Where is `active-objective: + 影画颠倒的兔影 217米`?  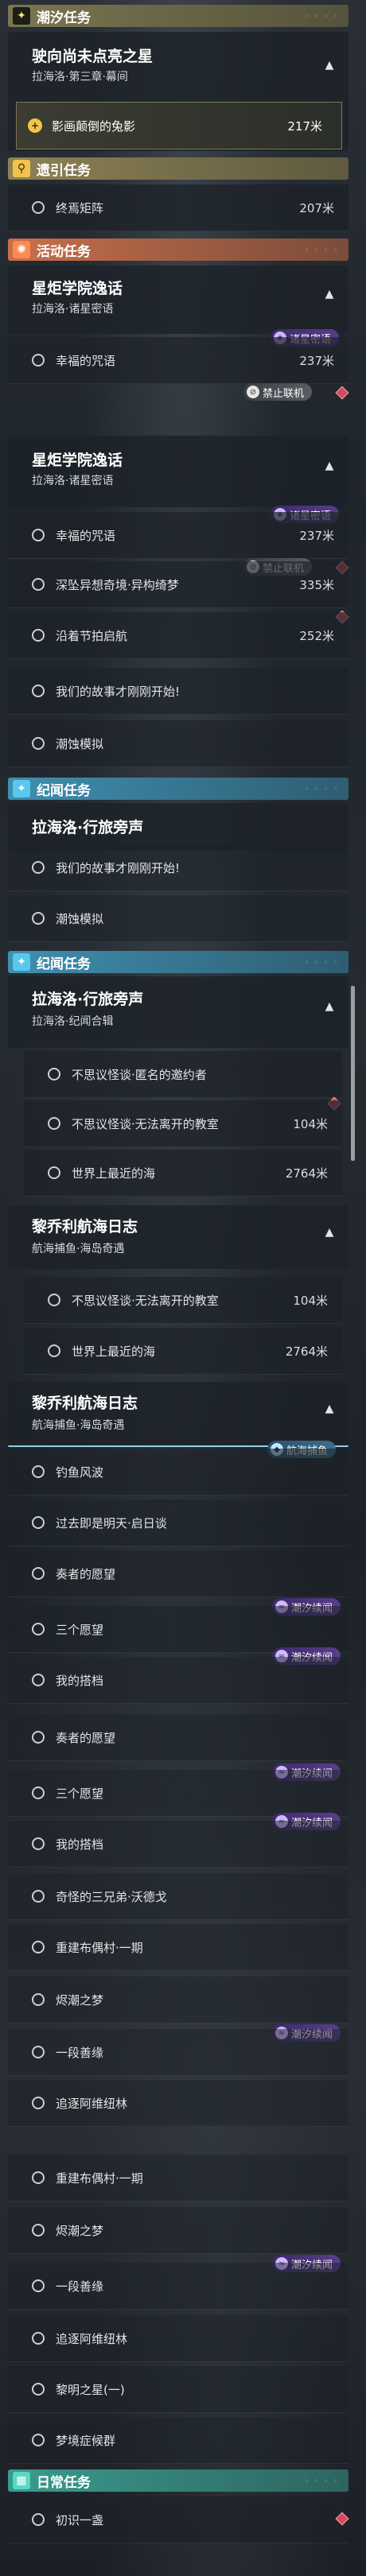 active-objective: + 影画颠倒的兔影 217米 is located at coordinates (179, 125).